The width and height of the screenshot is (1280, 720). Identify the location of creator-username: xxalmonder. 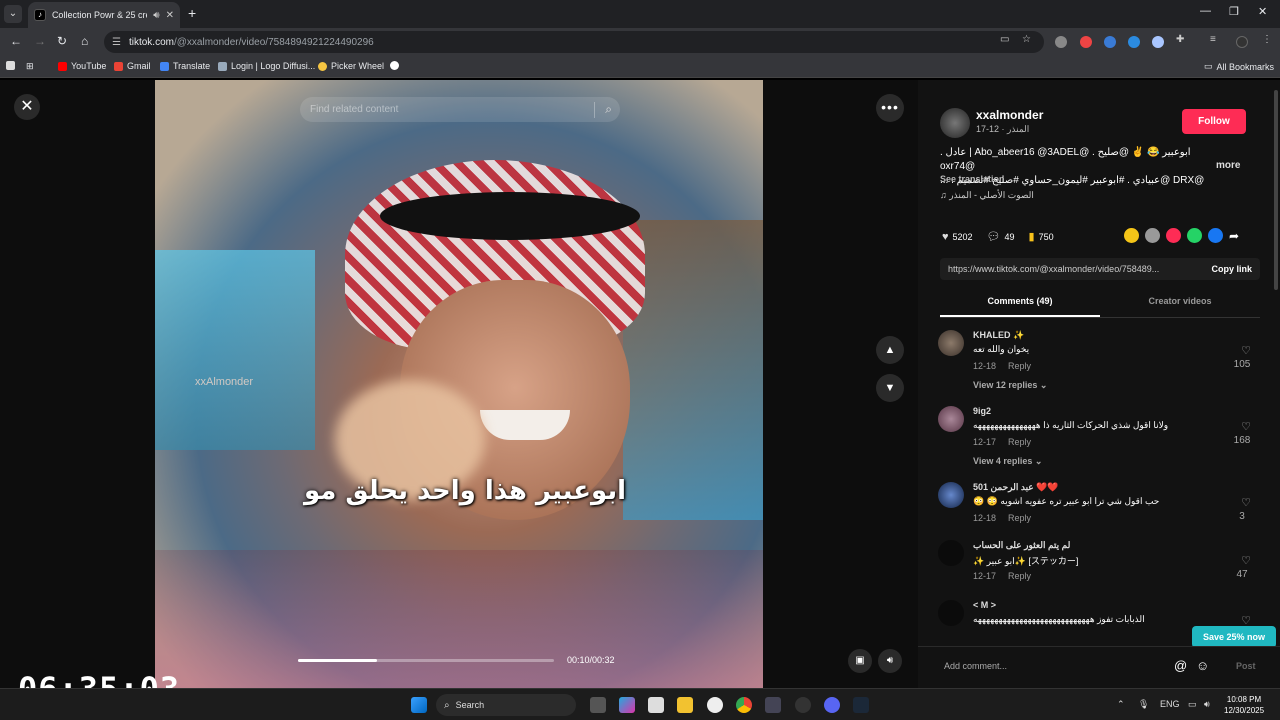
(1009, 115).